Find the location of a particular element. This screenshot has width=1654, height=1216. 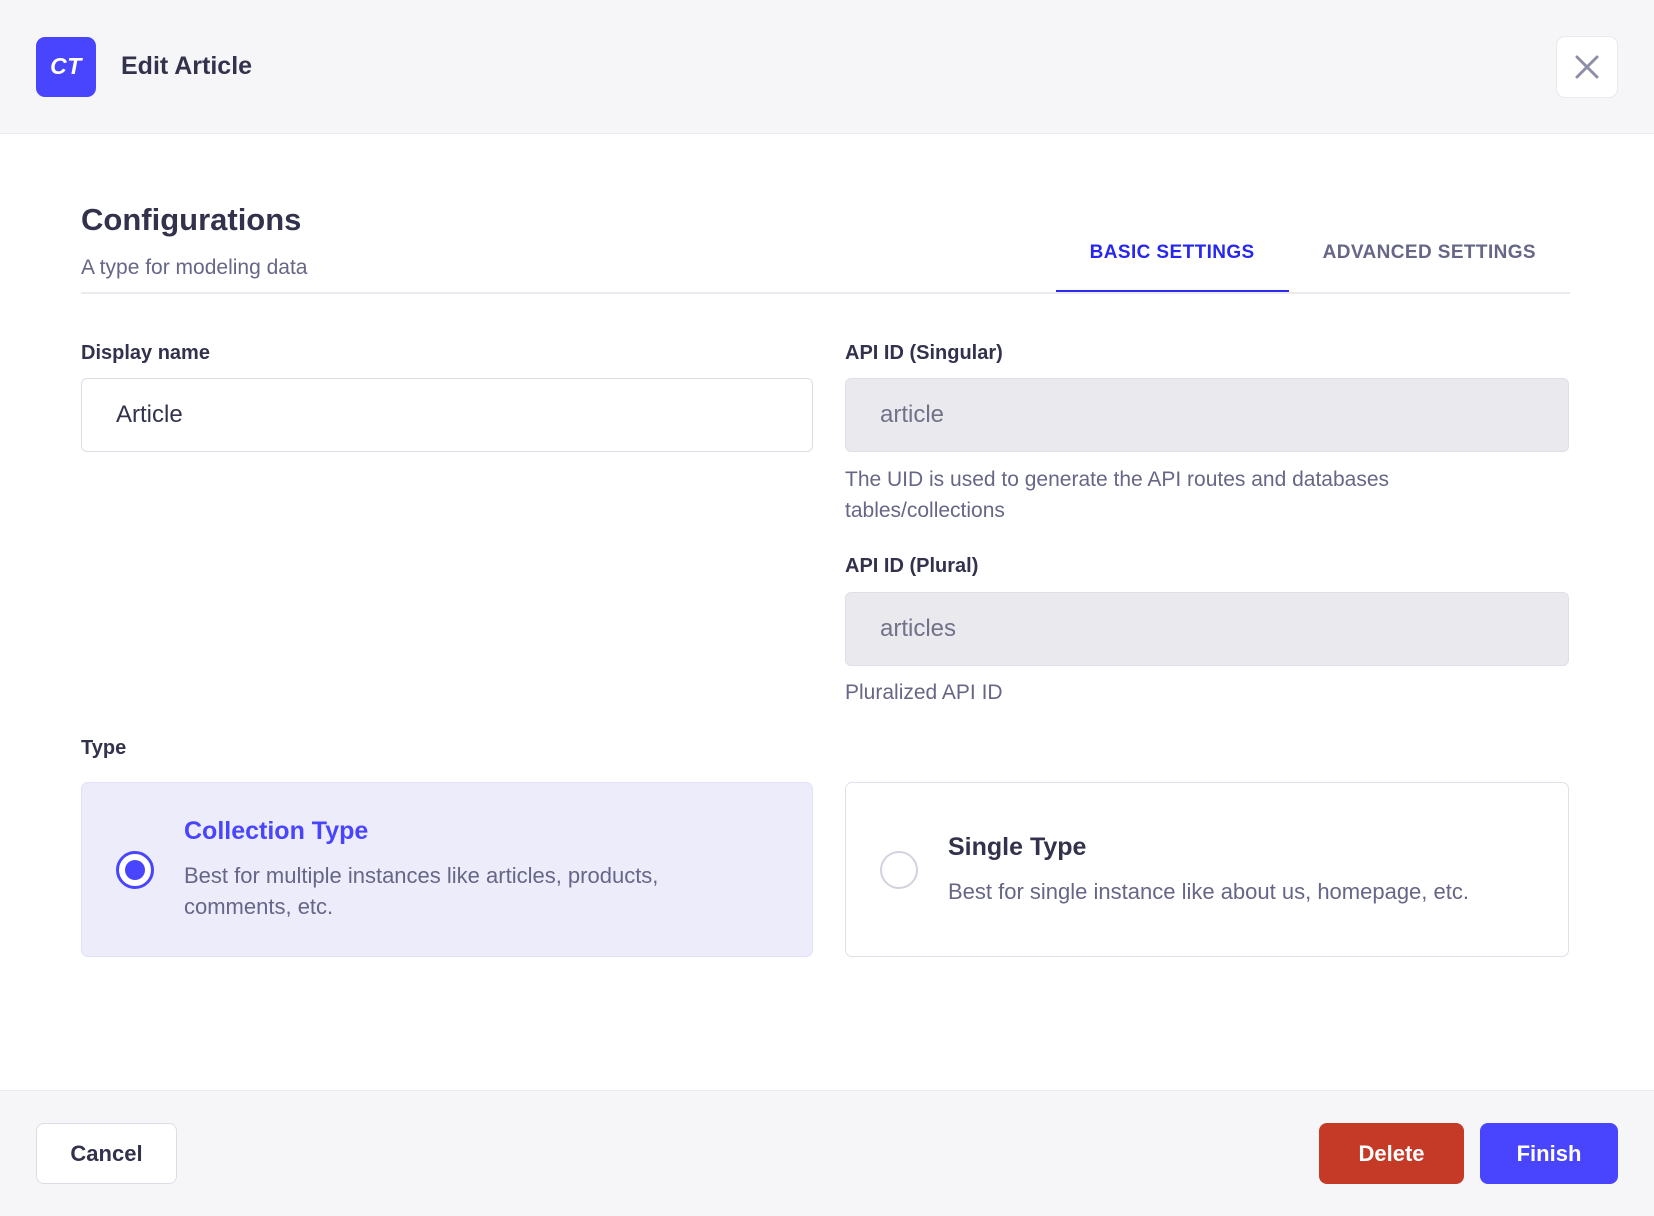

api-id-singular-label: API ID (Singular) is located at coordinates (924, 353).